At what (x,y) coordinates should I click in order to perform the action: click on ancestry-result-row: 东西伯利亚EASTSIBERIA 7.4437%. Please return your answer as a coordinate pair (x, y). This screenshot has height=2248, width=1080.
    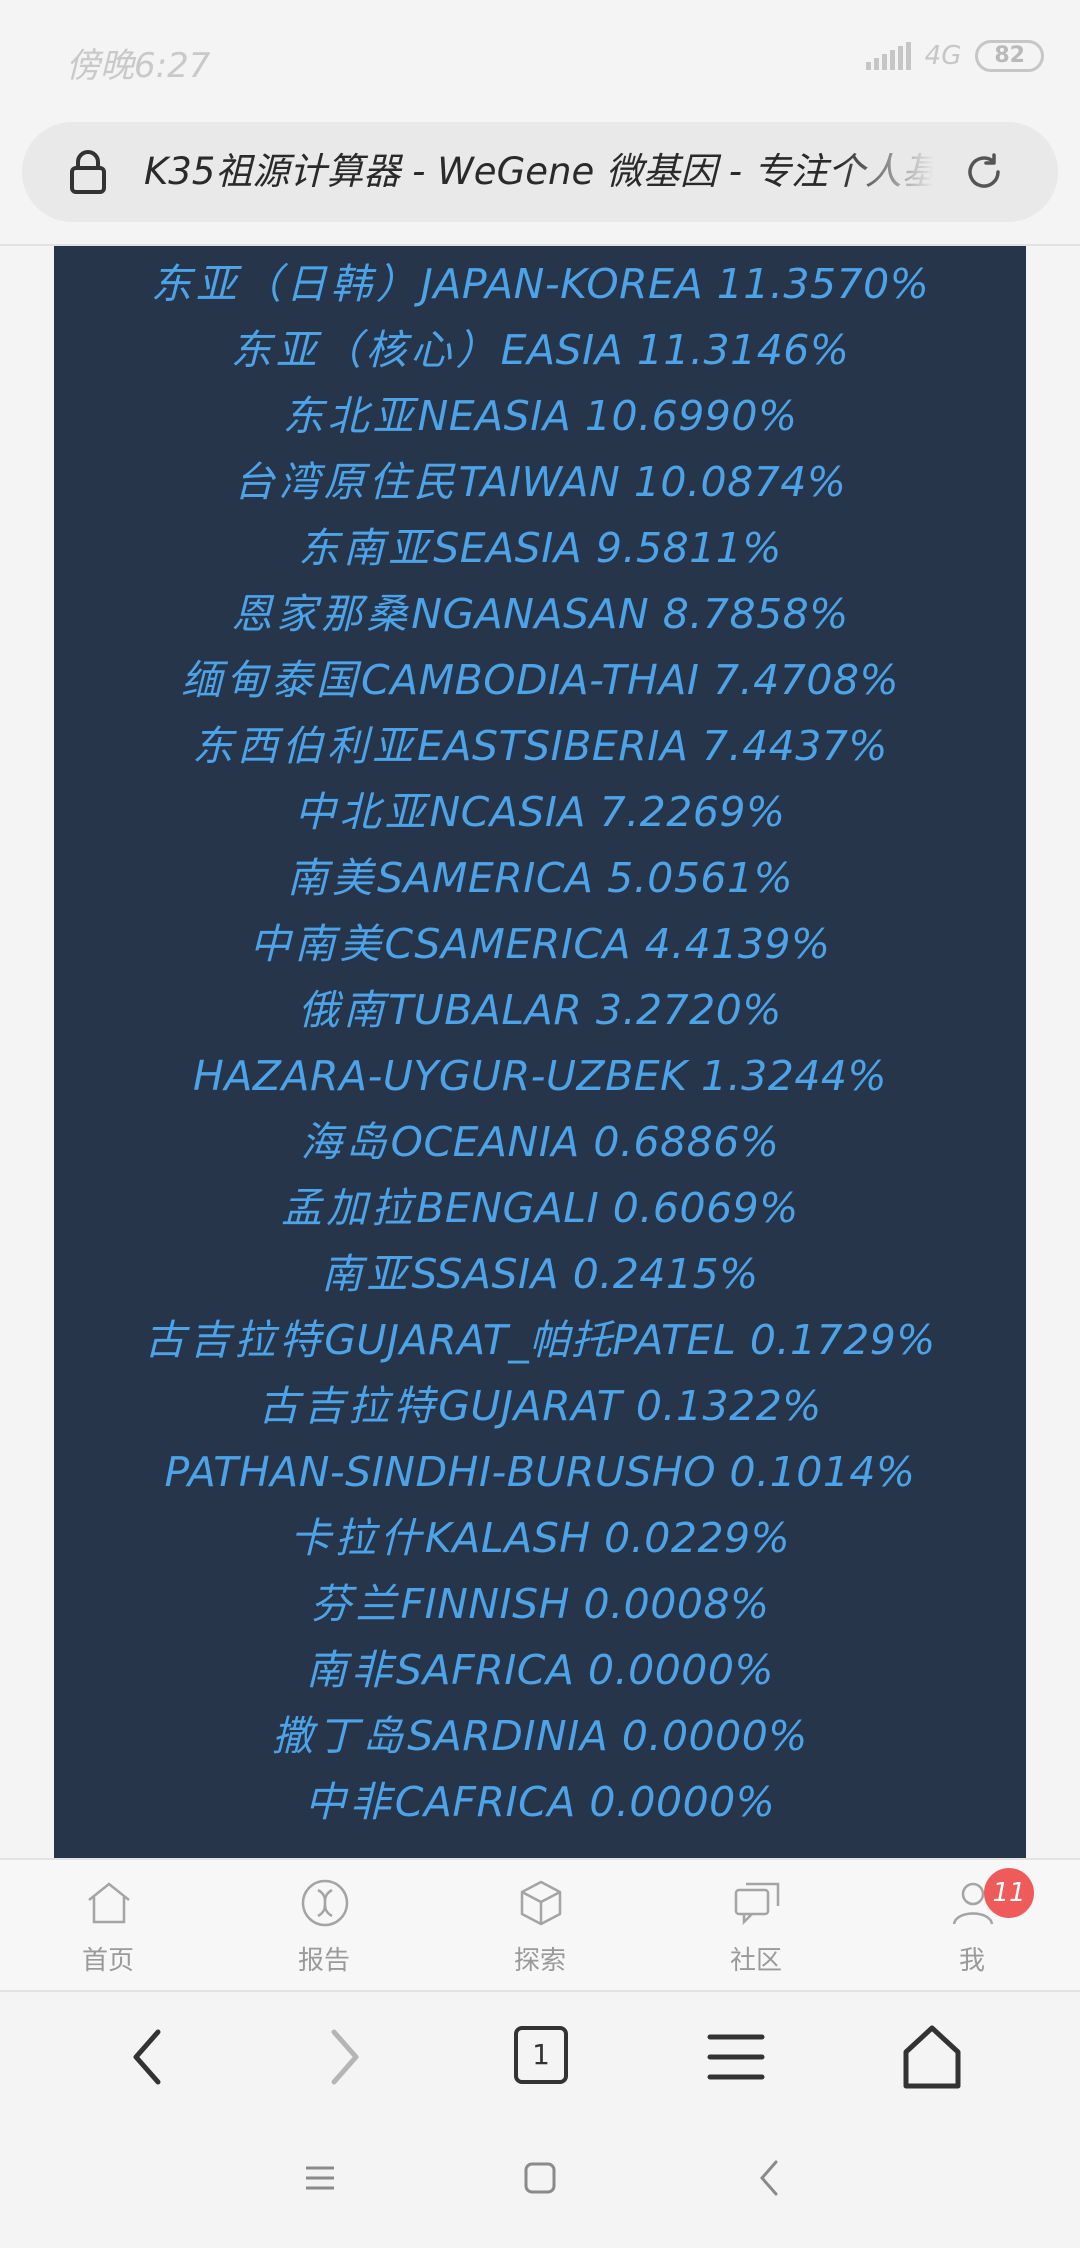
    Looking at the image, I should click on (540, 746).